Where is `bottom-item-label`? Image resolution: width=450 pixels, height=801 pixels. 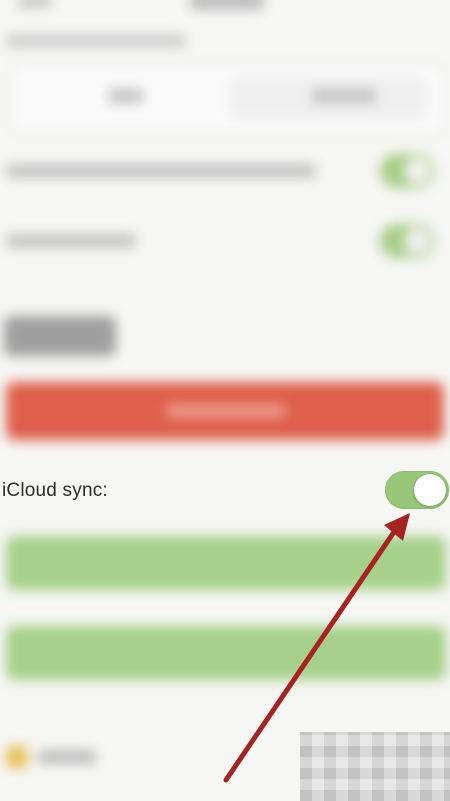
bottom-item-label is located at coordinates (67, 757).